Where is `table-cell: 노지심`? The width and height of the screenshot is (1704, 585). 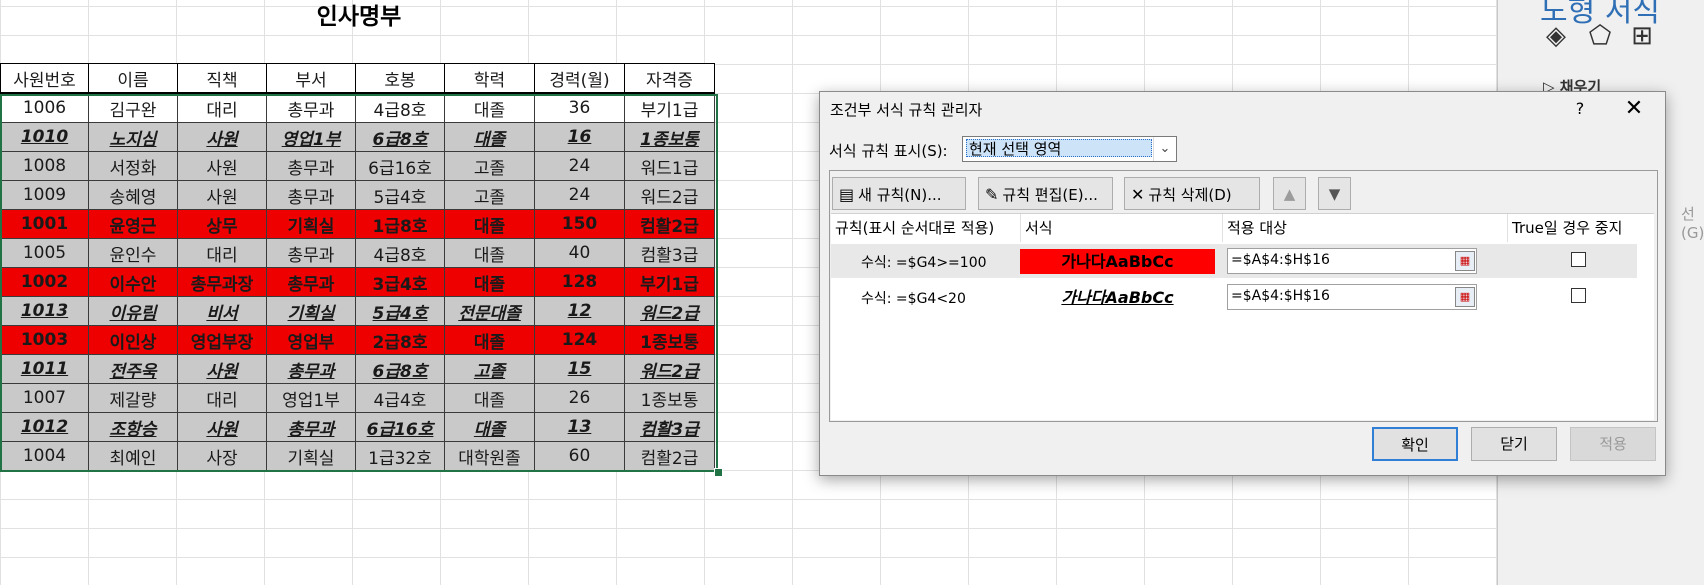
table-cell: 노지심 is located at coordinates (133, 137).